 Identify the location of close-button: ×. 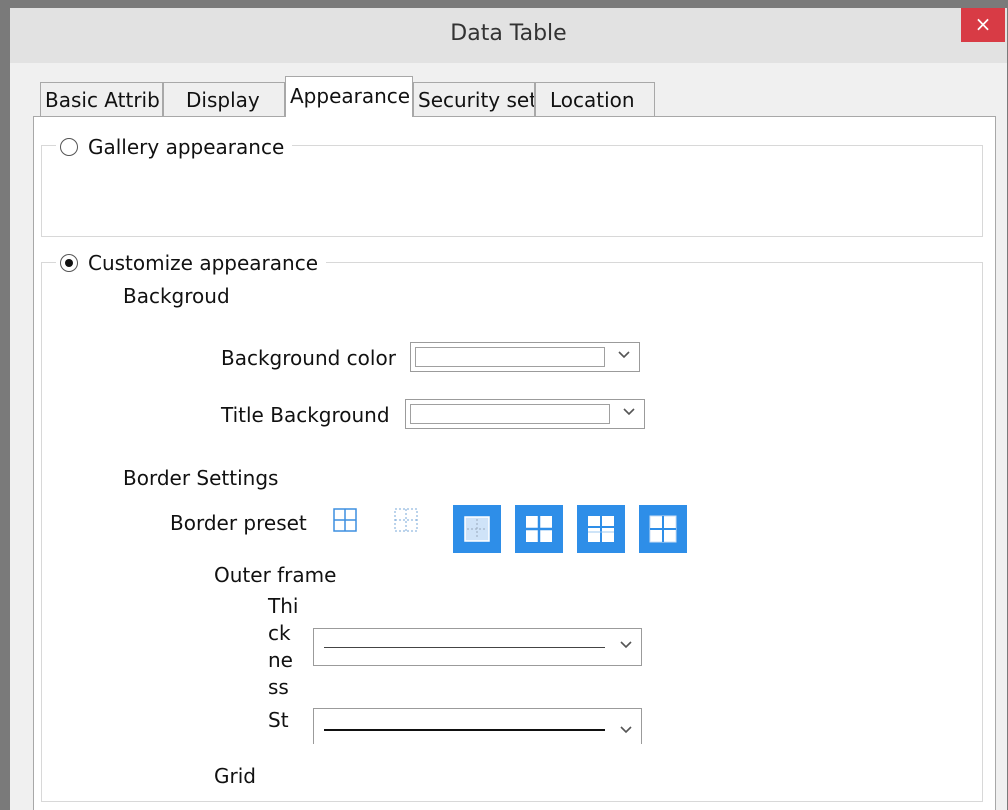
(983, 25).